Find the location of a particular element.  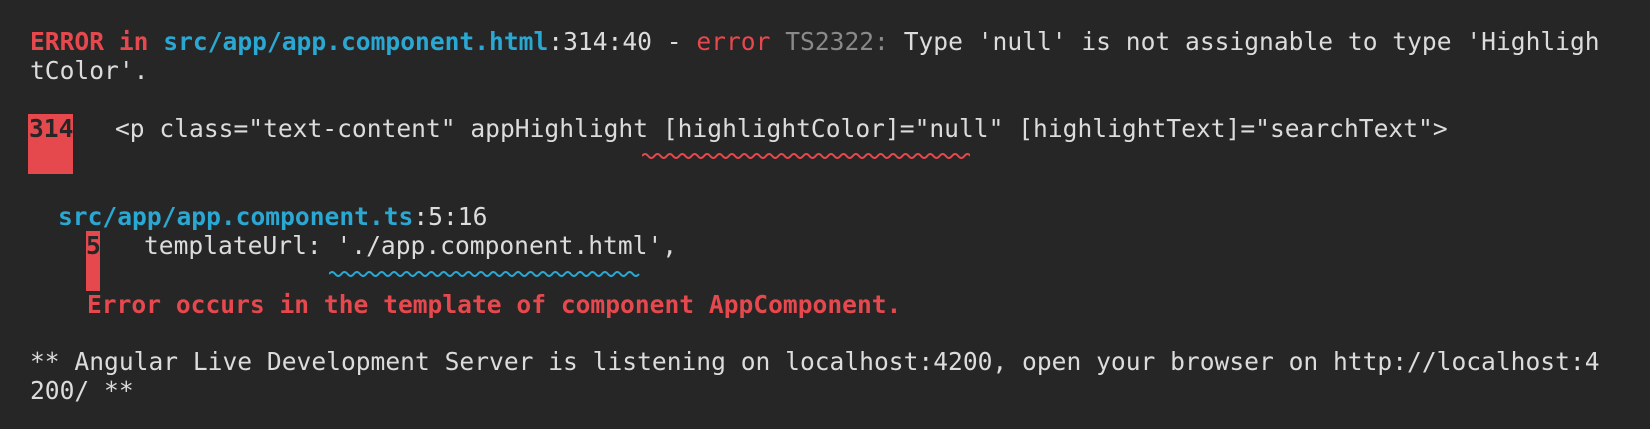

in-label: in is located at coordinates (133, 41).